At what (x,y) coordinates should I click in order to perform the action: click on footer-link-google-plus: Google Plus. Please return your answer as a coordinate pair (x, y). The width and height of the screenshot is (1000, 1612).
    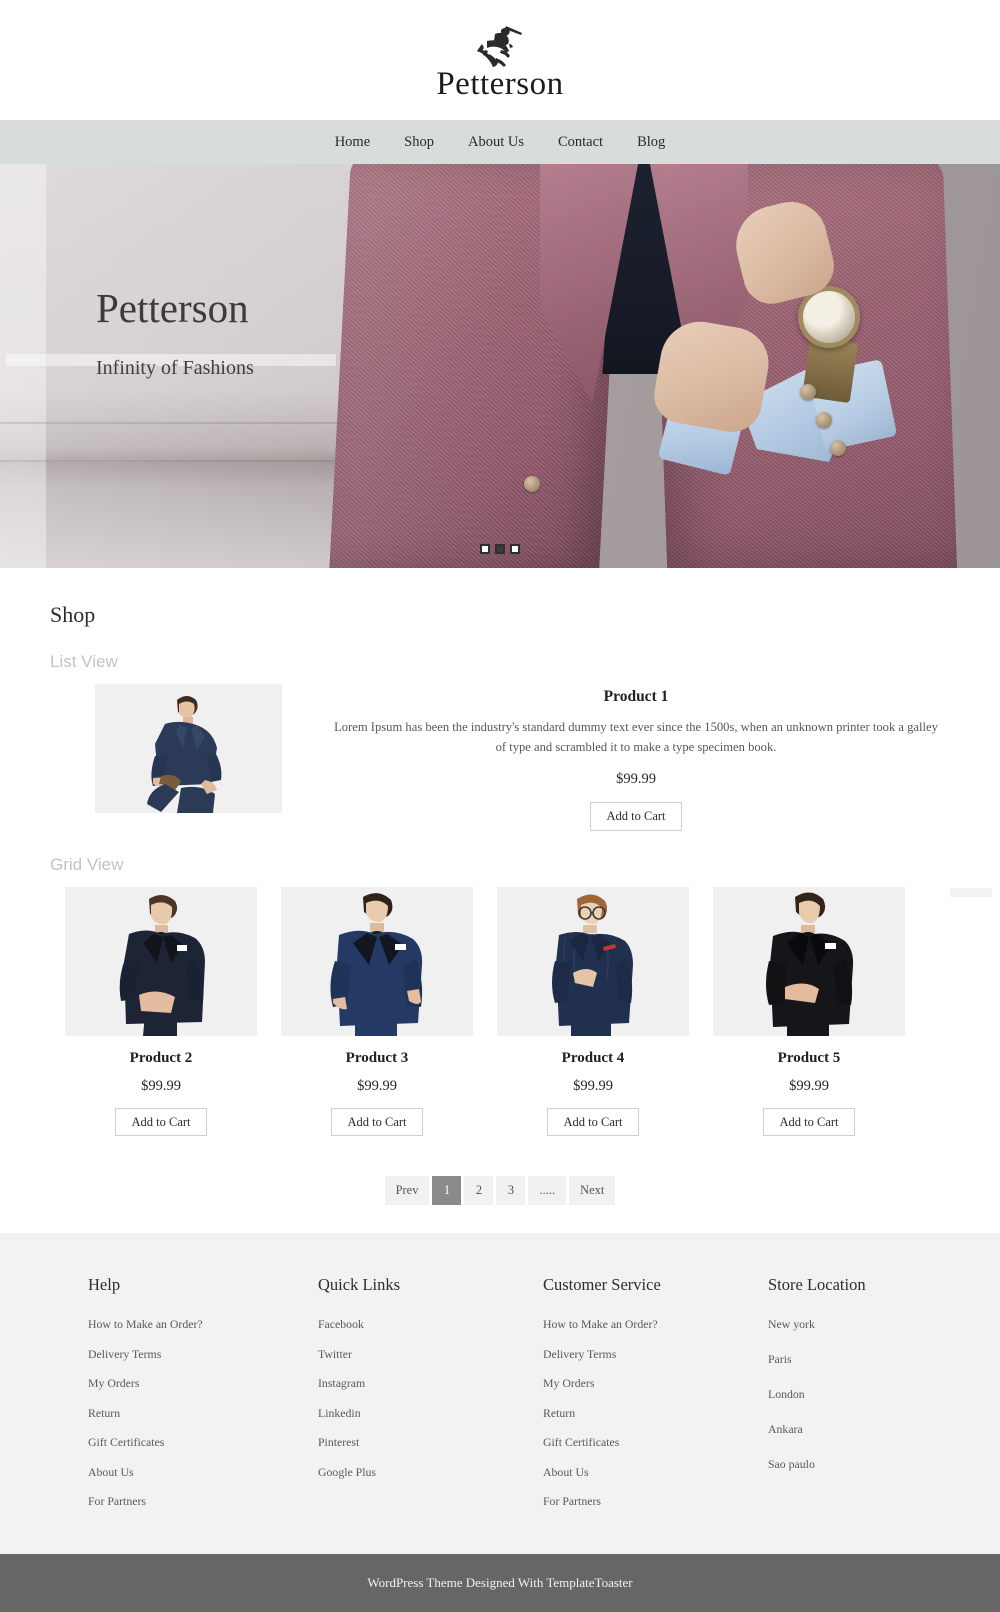
    Looking at the image, I should click on (406, 1472).